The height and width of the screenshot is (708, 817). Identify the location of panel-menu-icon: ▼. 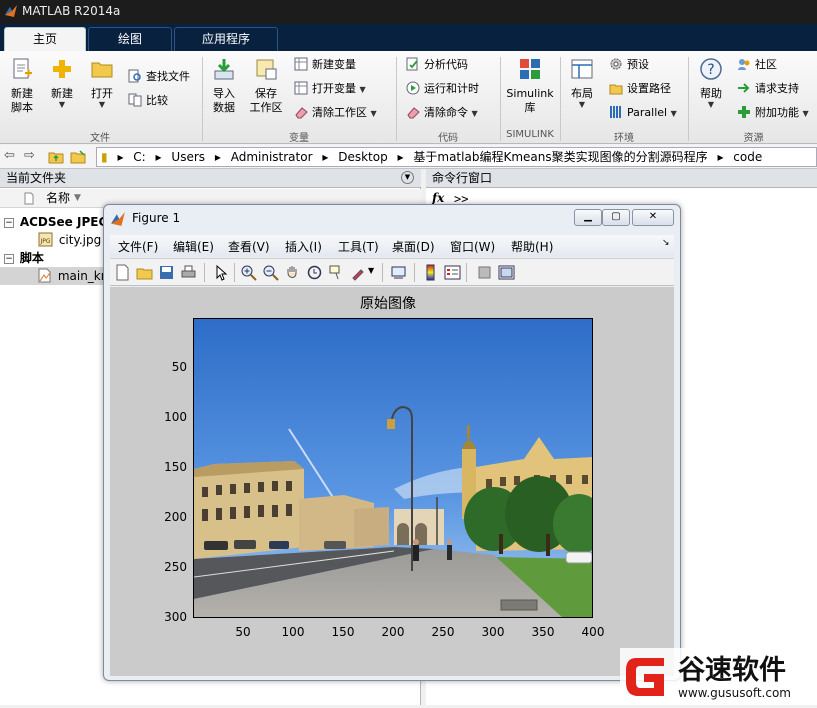
(407, 177).